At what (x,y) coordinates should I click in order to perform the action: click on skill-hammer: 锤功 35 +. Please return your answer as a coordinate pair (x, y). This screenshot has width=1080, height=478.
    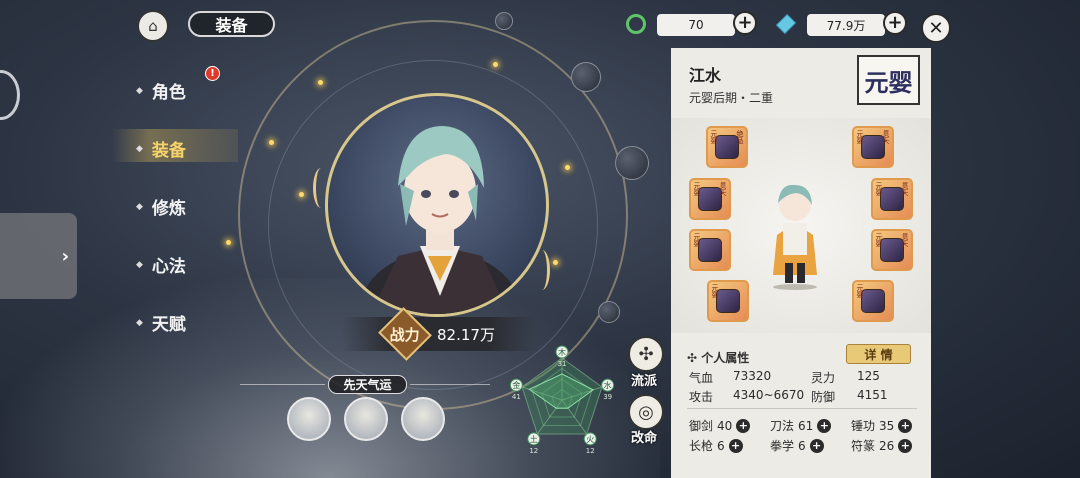
    Looking at the image, I should click on (882, 425).